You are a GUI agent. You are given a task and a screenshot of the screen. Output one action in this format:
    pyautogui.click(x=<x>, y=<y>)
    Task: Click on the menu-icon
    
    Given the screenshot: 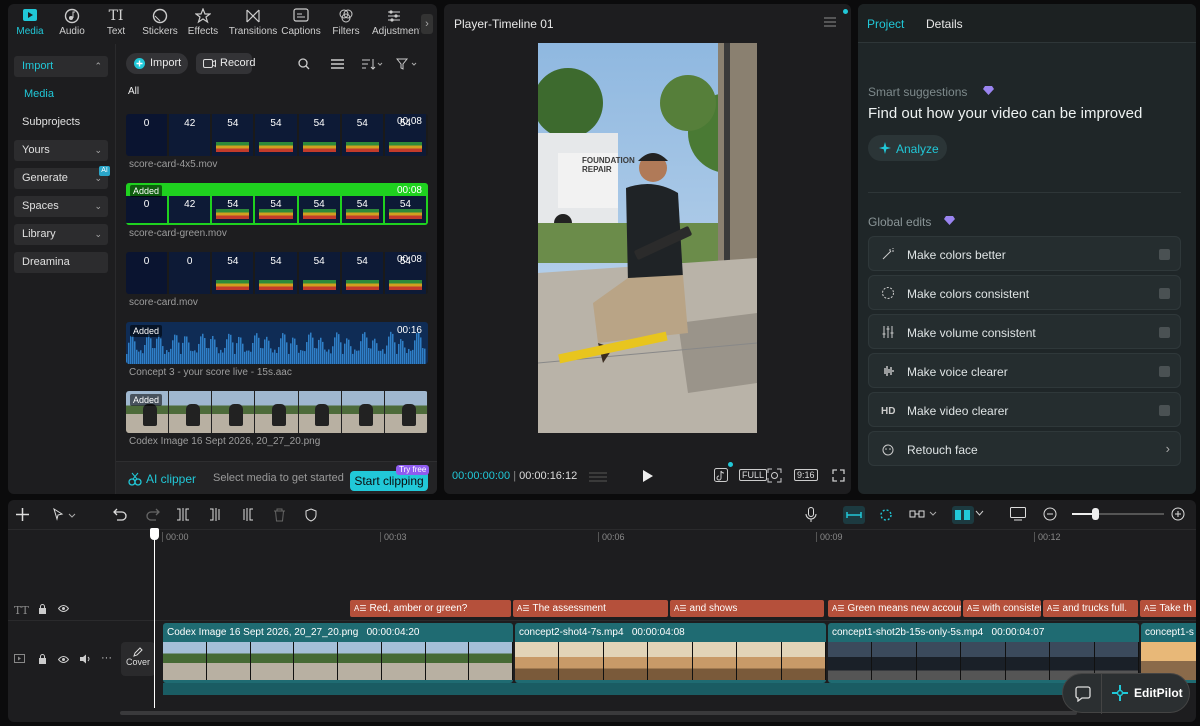 What is the action you would take?
    pyautogui.click(x=830, y=22)
    